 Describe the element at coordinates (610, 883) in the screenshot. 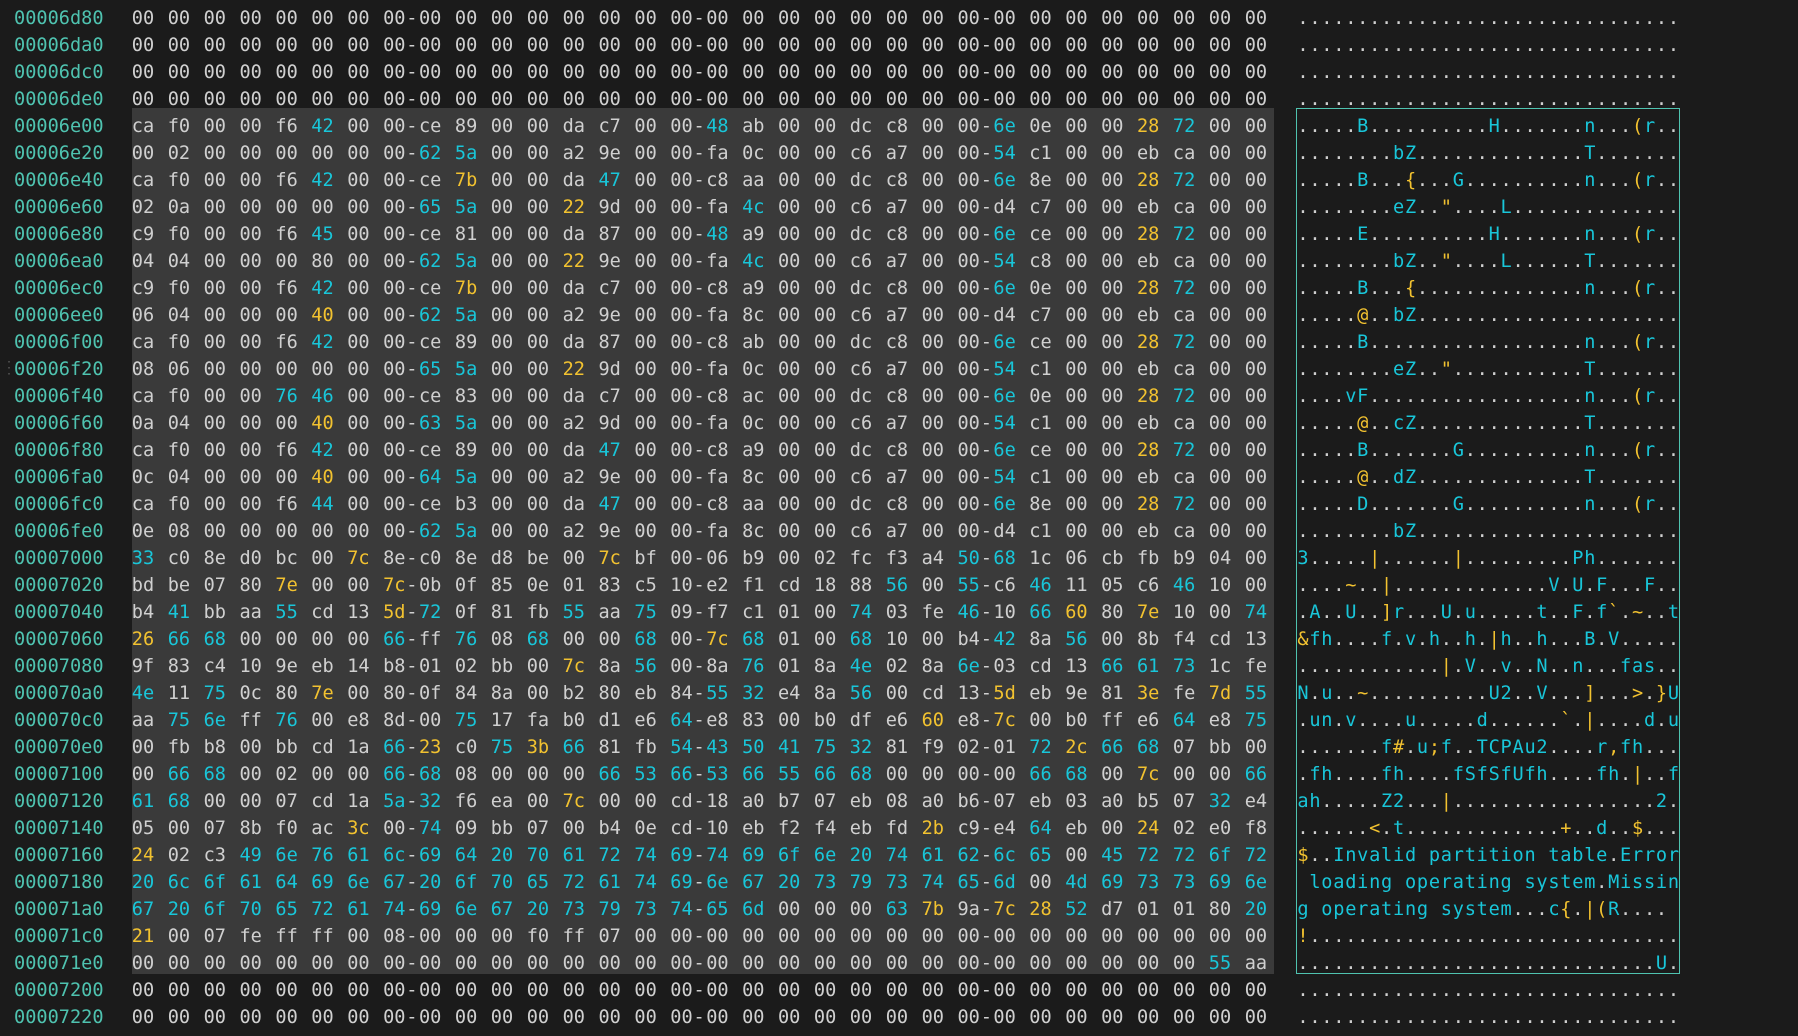

I see `hex-byte: 61` at that location.